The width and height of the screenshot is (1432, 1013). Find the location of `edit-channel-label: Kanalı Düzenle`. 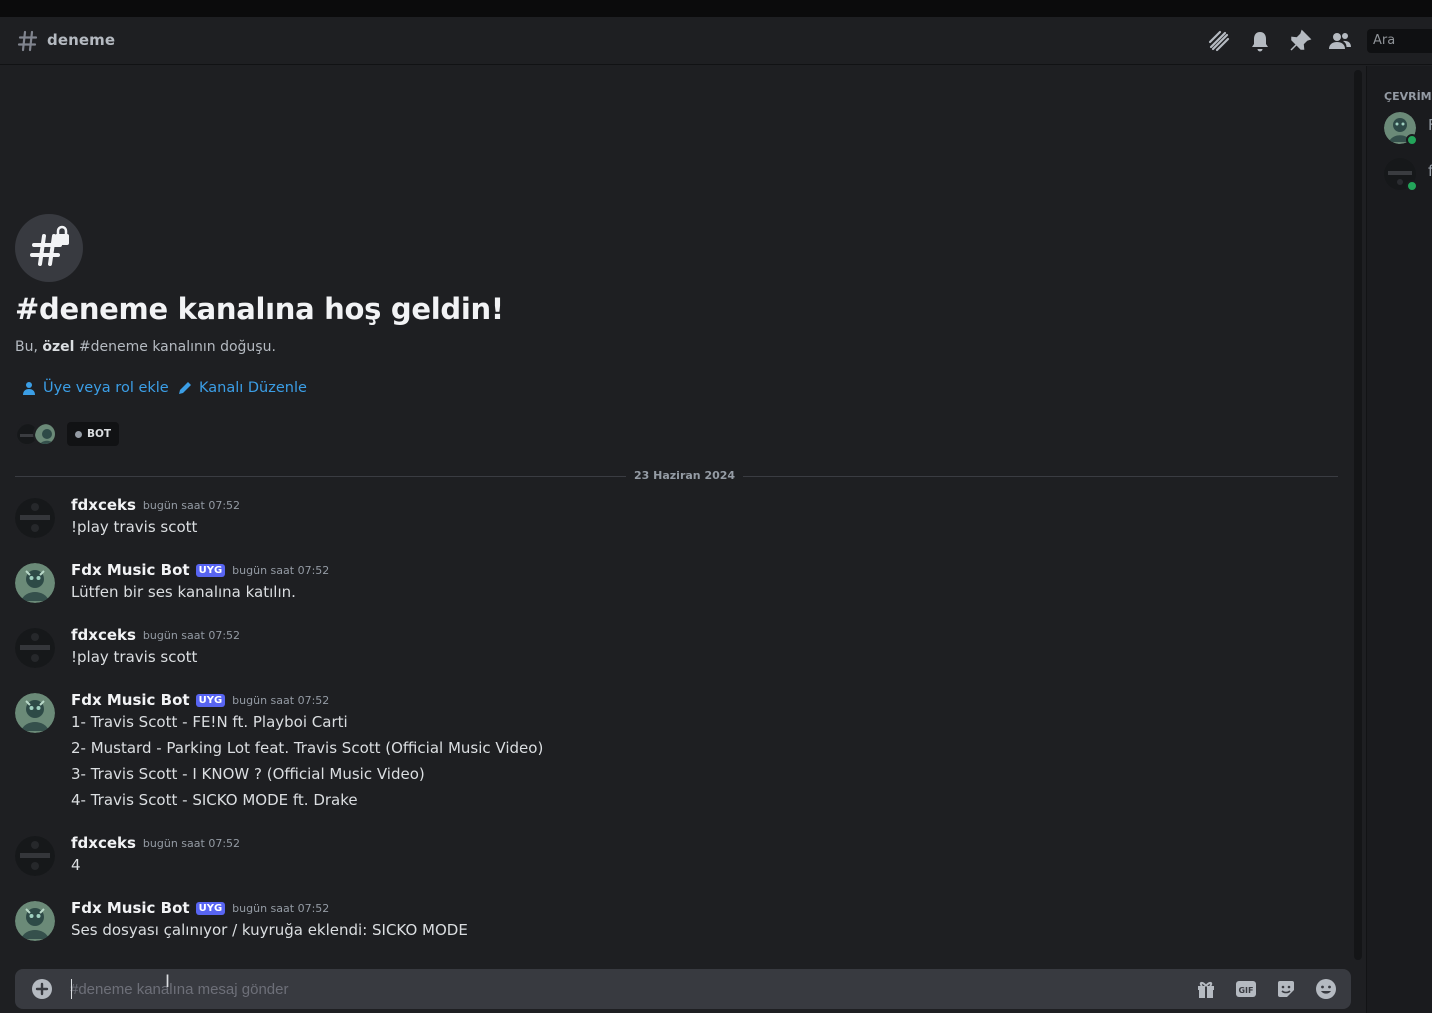

edit-channel-label: Kanalı Düzenle is located at coordinates (253, 388).